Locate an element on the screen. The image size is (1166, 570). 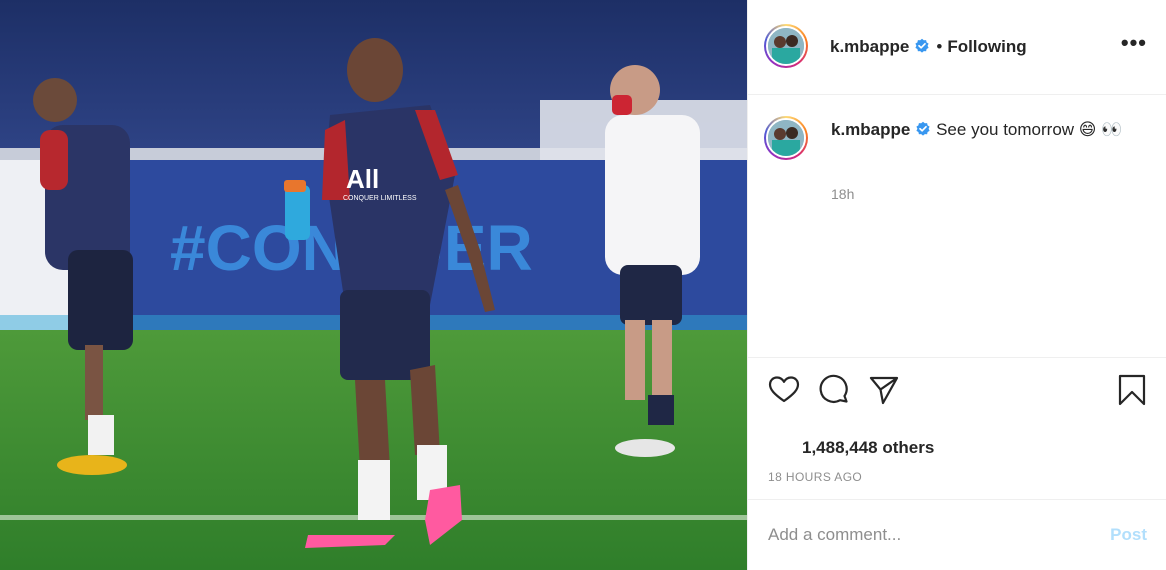
post-comment-button: Post is located at coordinates (1128, 535).